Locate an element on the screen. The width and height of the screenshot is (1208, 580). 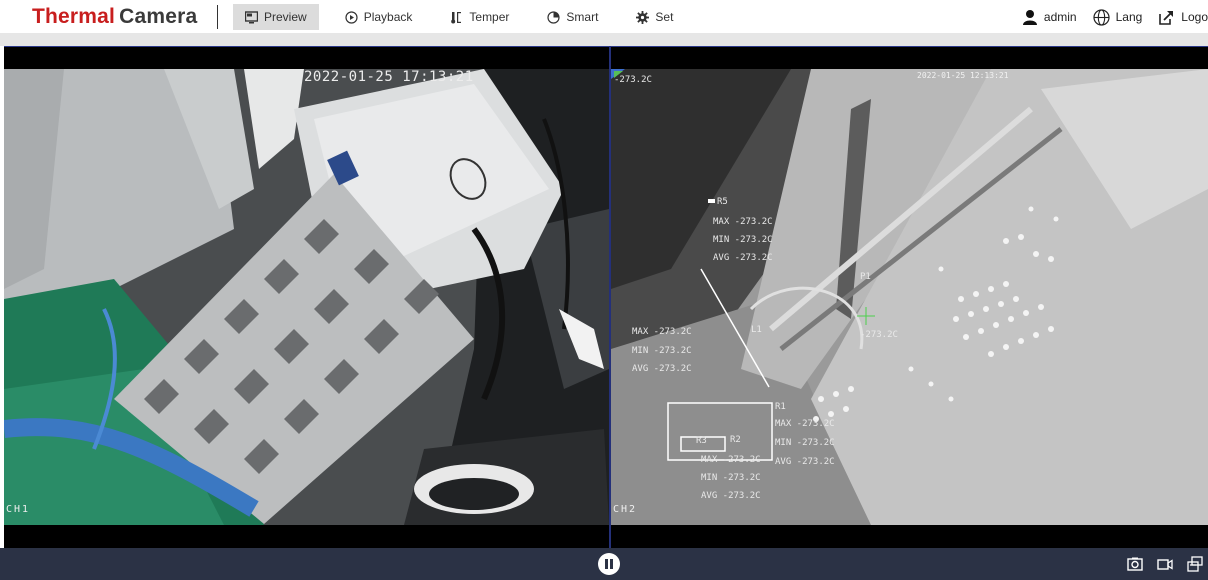
logout-label: Logo is located at coordinates (1194, 17).